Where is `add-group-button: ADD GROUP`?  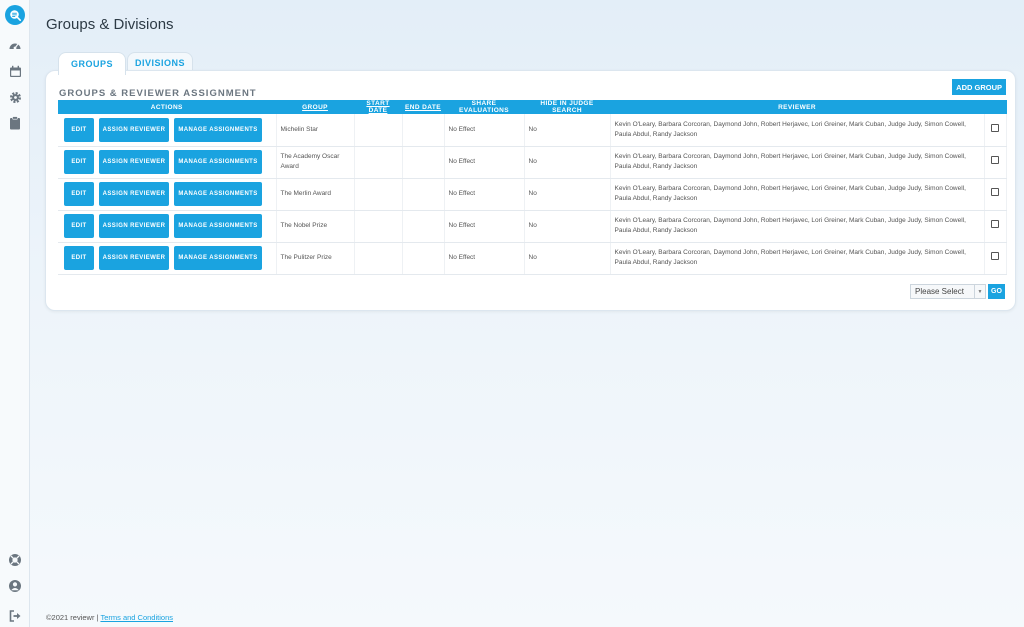
add-group-button: ADD GROUP is located at coordinates (979, 87).